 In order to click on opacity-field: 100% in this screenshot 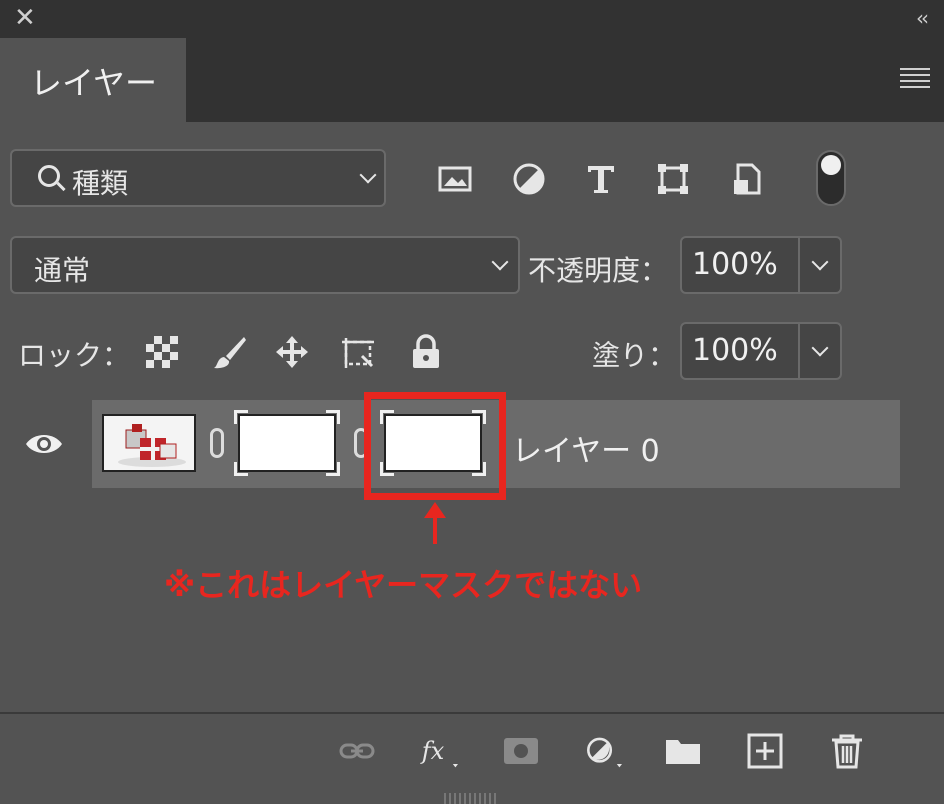, I will do `click(761, 265)`.